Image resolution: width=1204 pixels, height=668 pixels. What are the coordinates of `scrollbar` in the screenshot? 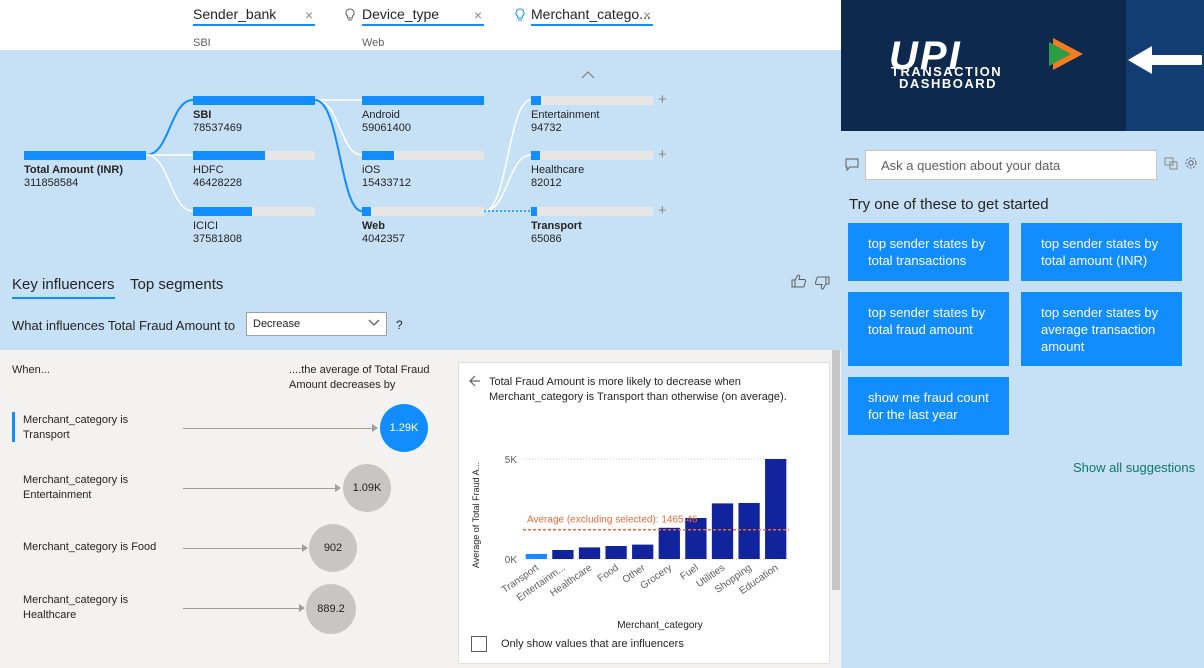 It's located at (836, 470).